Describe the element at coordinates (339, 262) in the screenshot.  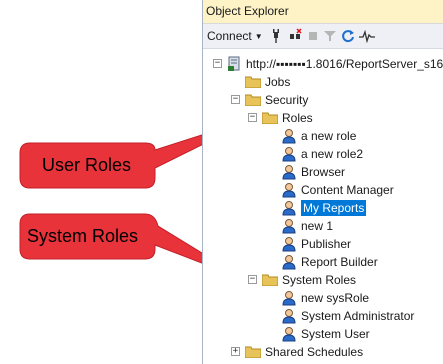
I see `tree-node-label: Report Builder` at that location.